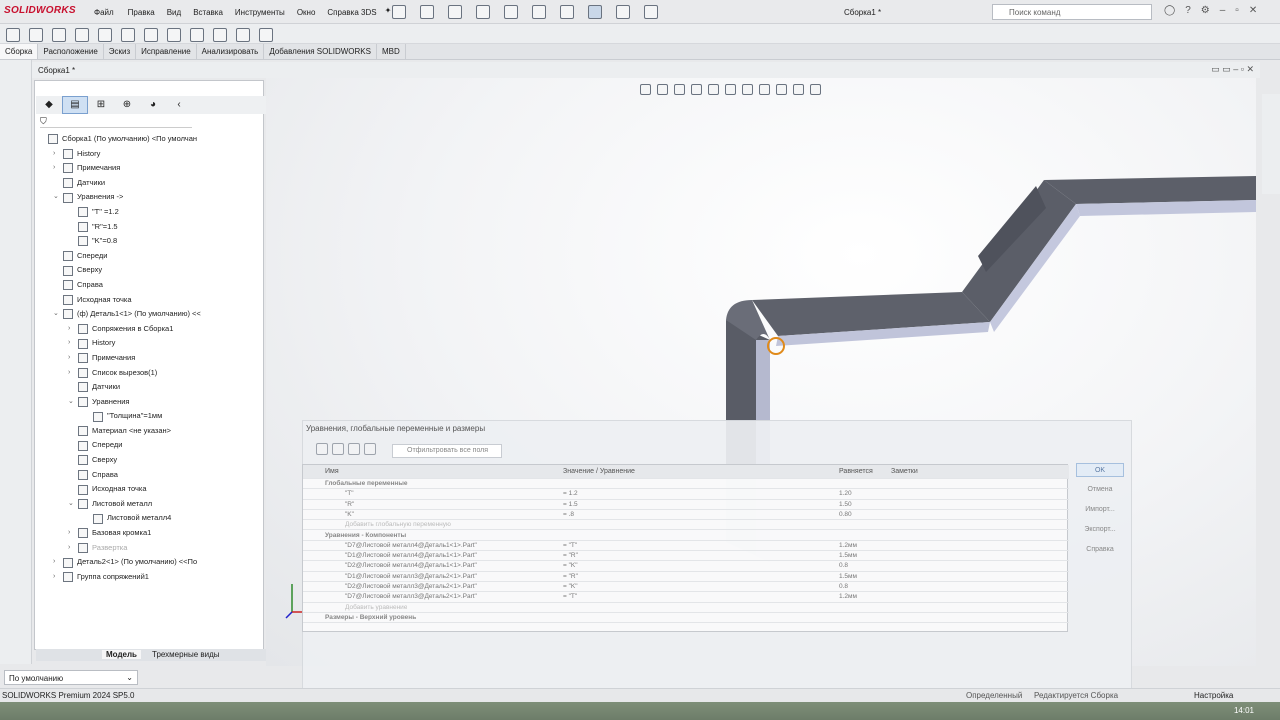 This screenshot has width=1280, height=720. Describe the element at coordinates (1100, 470) in the screenshot. I see `ok-button: OK` at that location.